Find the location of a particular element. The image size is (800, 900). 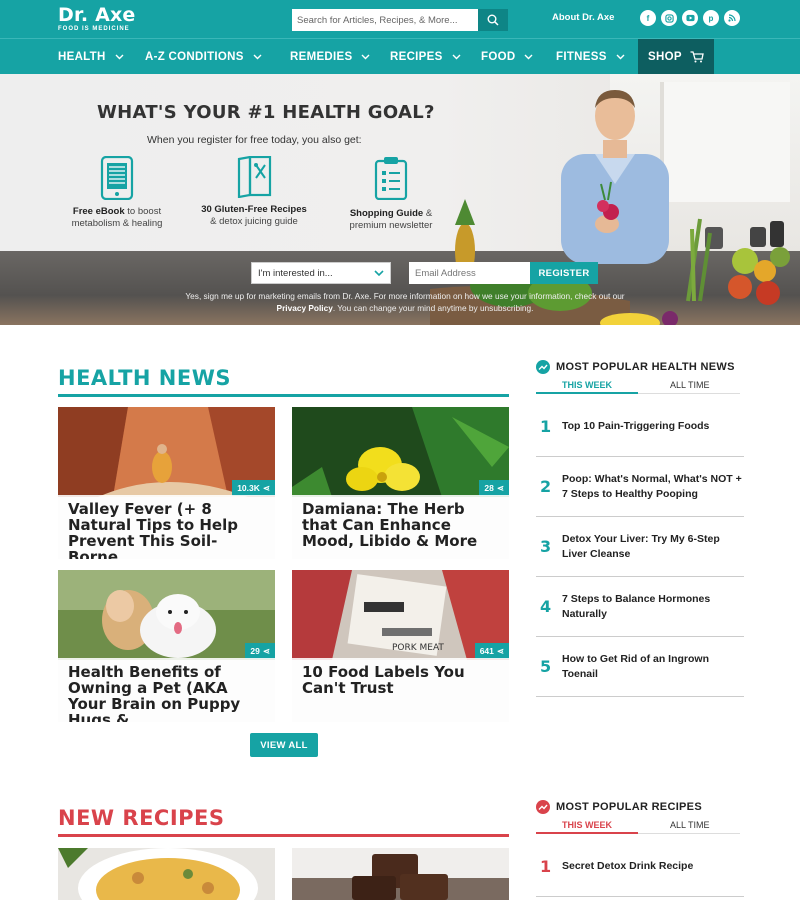

register-button: REGISTER is located at coordinates (564, 273).